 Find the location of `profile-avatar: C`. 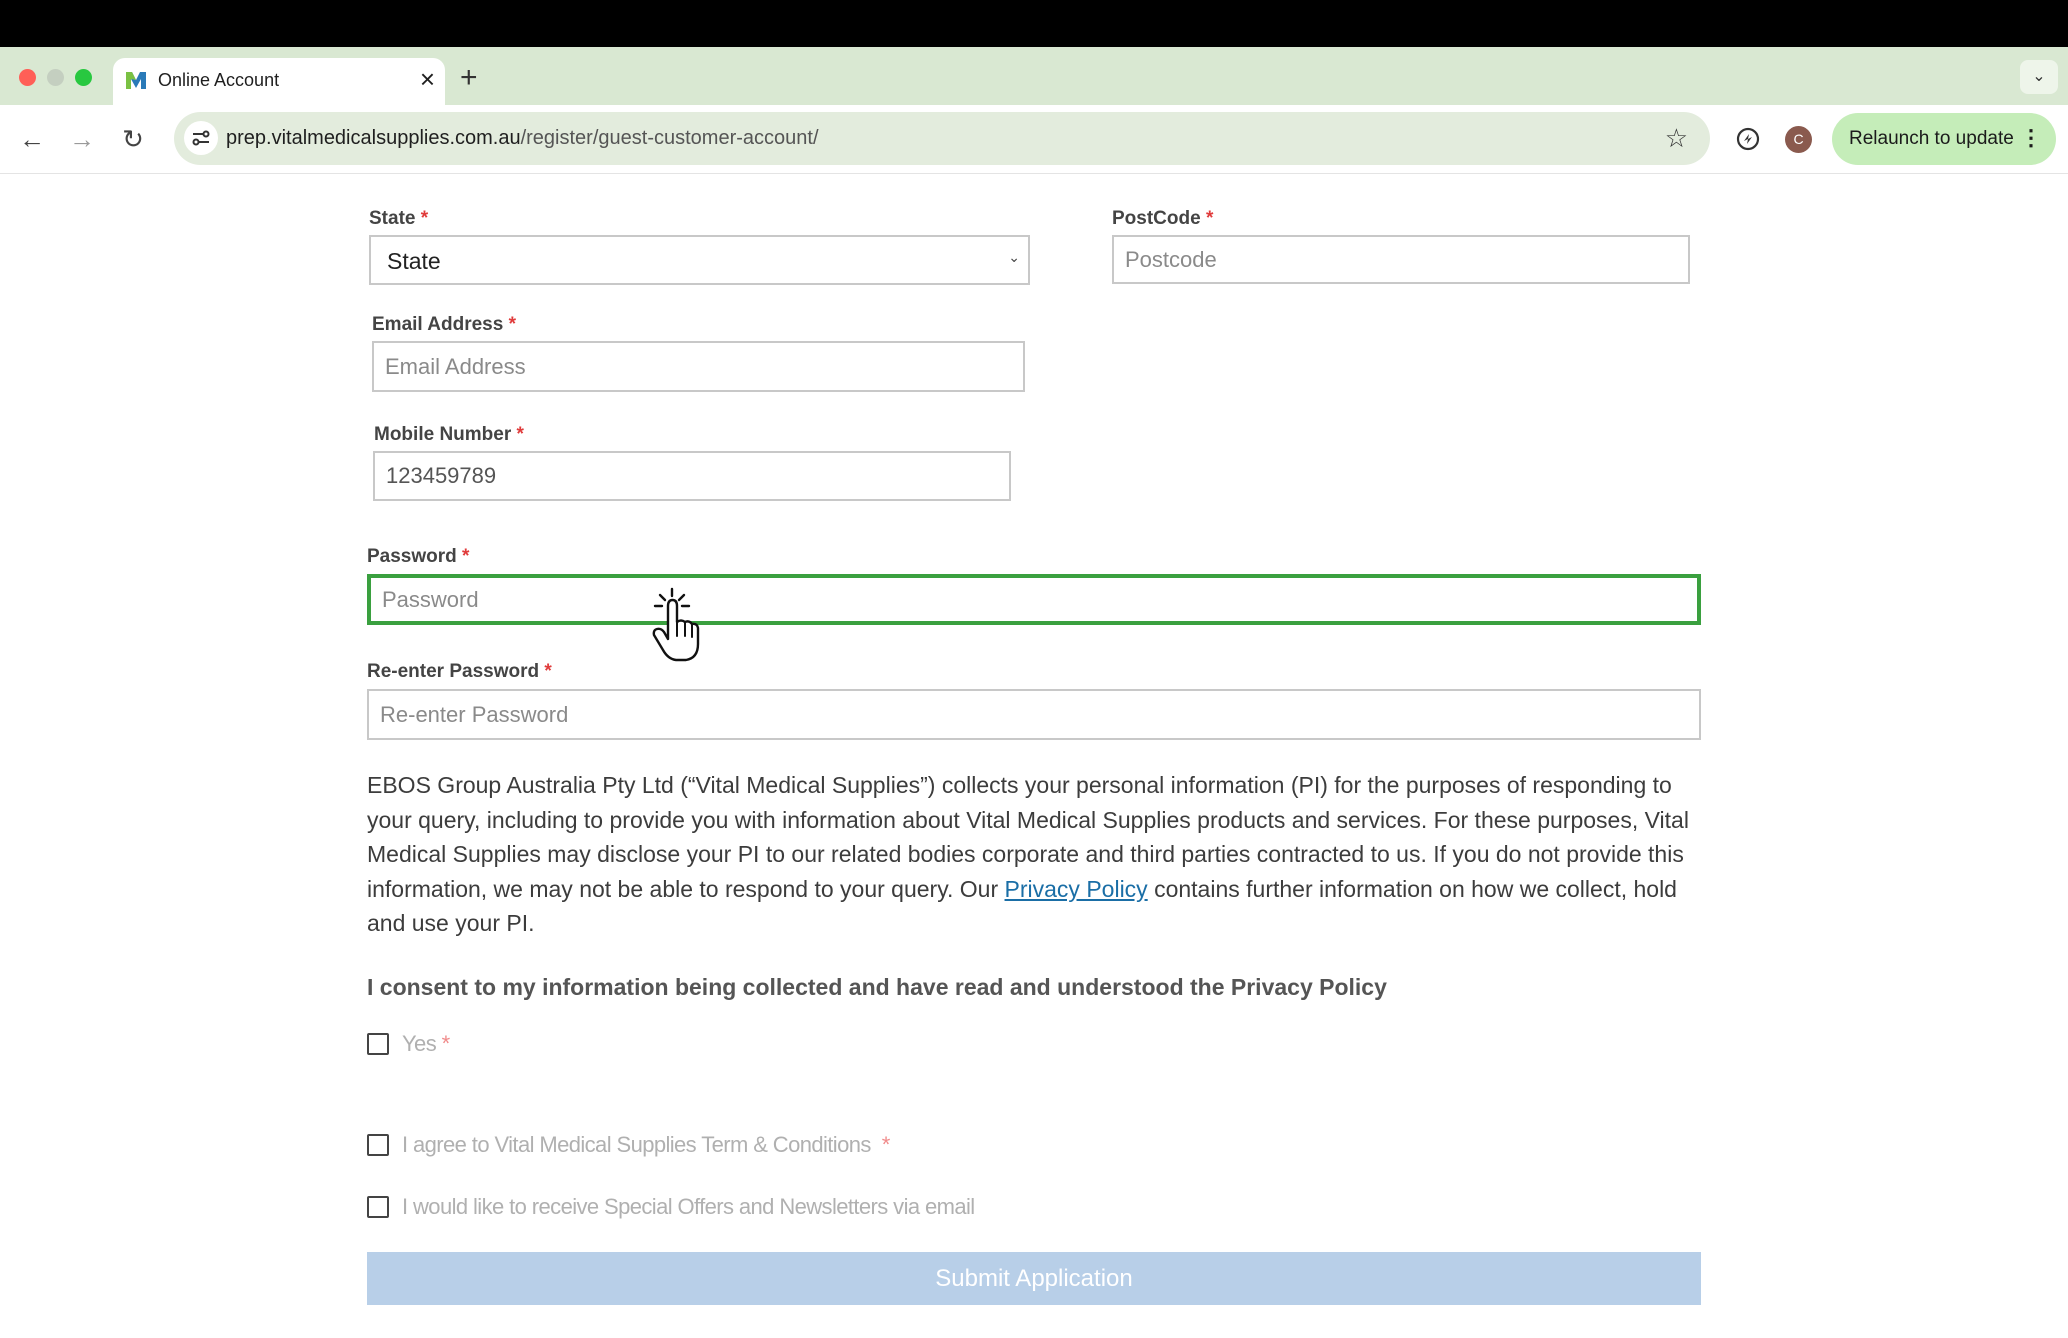

profile-avatar: C is located at coordinates (1798, 139).